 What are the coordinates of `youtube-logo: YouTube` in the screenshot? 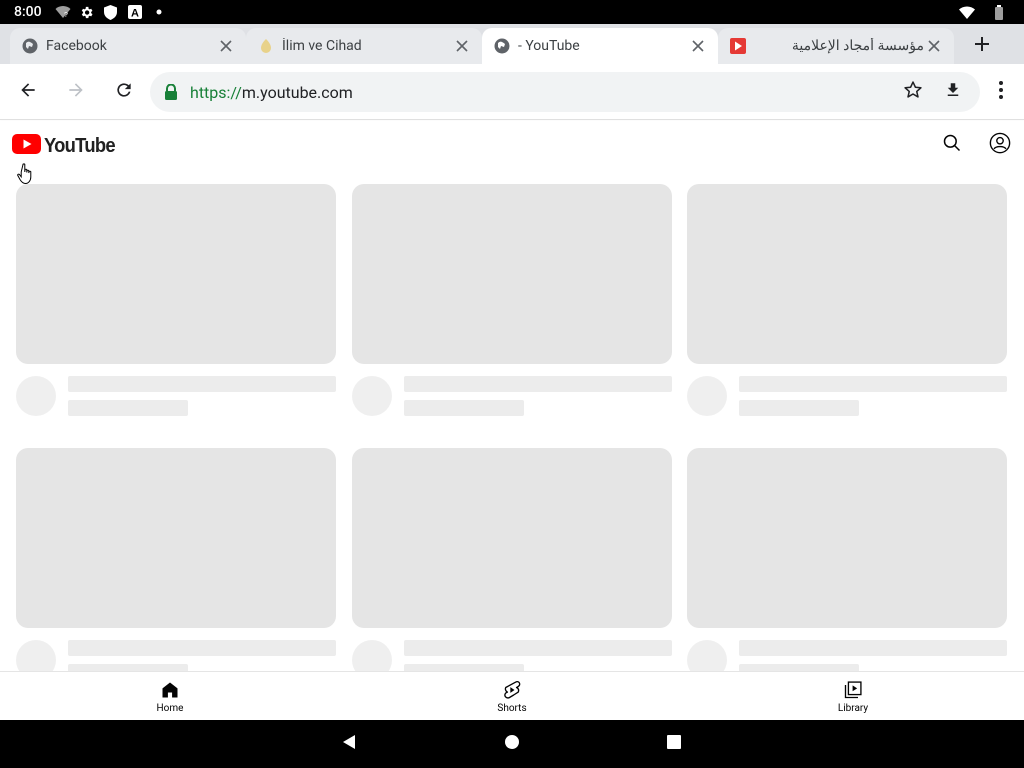 It's located at (66, 146).